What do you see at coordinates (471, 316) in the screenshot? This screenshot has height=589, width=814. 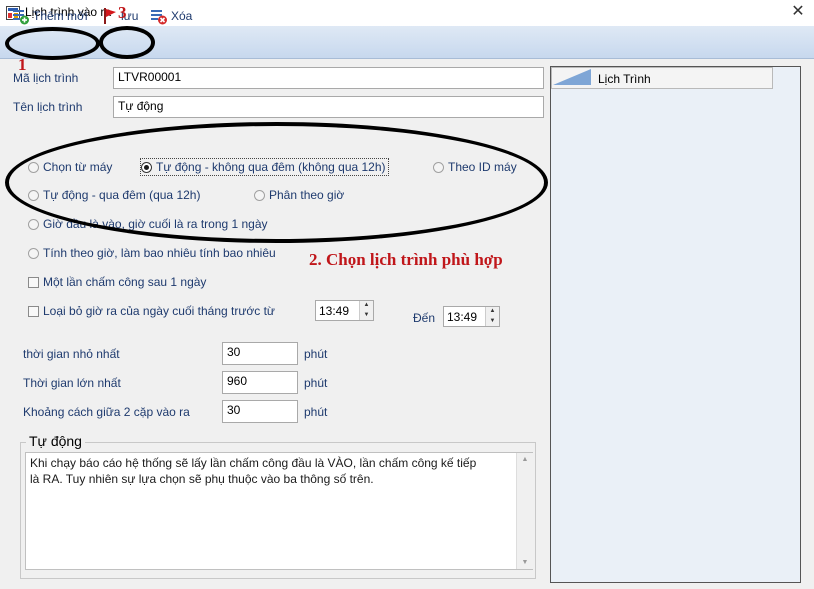 I see `to-time-picker: 13:49 ▲ ▼` at bounding box center [471, 316].